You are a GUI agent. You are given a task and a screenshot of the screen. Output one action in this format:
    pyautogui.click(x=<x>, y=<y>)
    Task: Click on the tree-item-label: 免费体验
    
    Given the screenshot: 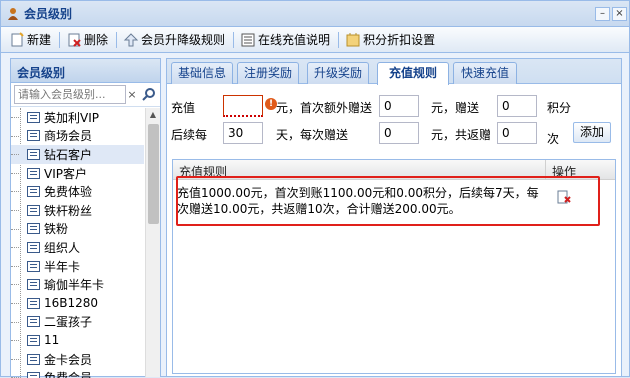 What is the action you would take?
    pyautogui.click(x=68, y=192)
    